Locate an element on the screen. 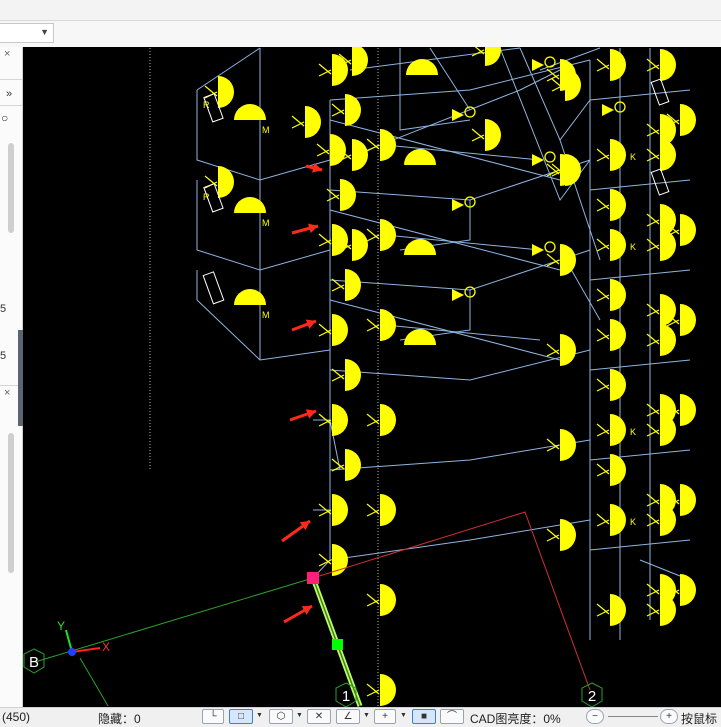 This screenshot has height=727, width=721. angle-icon: ∠ is located at coordinates (348, 716).